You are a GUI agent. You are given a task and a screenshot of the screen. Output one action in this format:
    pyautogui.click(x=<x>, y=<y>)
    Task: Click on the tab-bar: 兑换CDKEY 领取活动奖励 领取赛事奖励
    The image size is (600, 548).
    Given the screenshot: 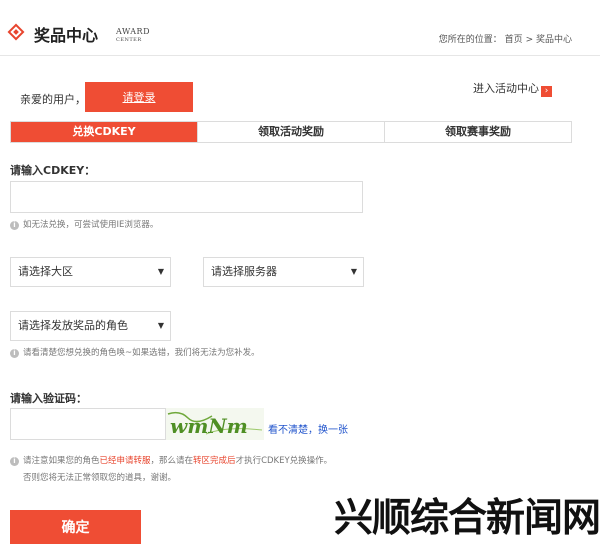 What is the action you would take?
    pyautogui.click(x=291, y=132)
    